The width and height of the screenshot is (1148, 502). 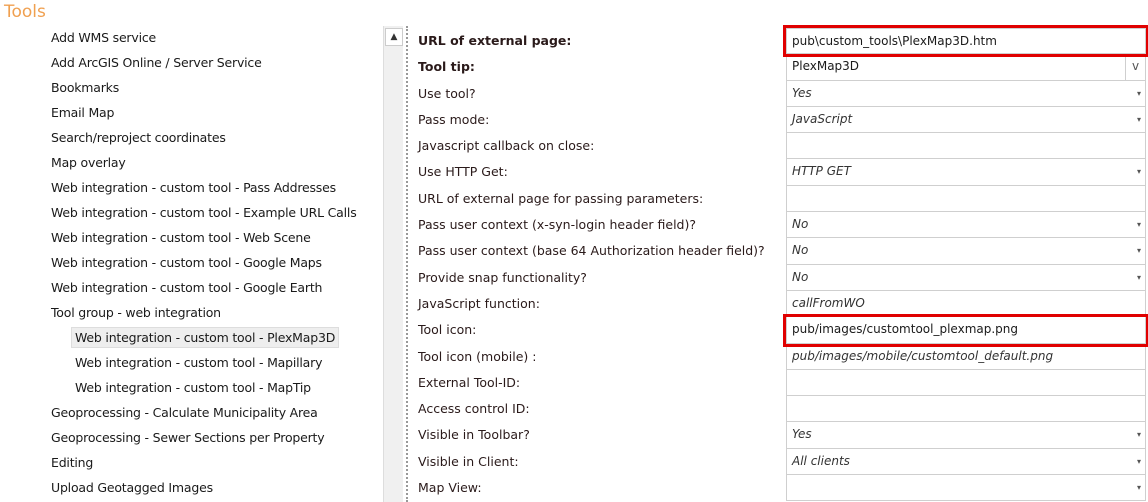 I want to click on tool-list-item: Upload Geotagged Images, so click(x=190, y=487).